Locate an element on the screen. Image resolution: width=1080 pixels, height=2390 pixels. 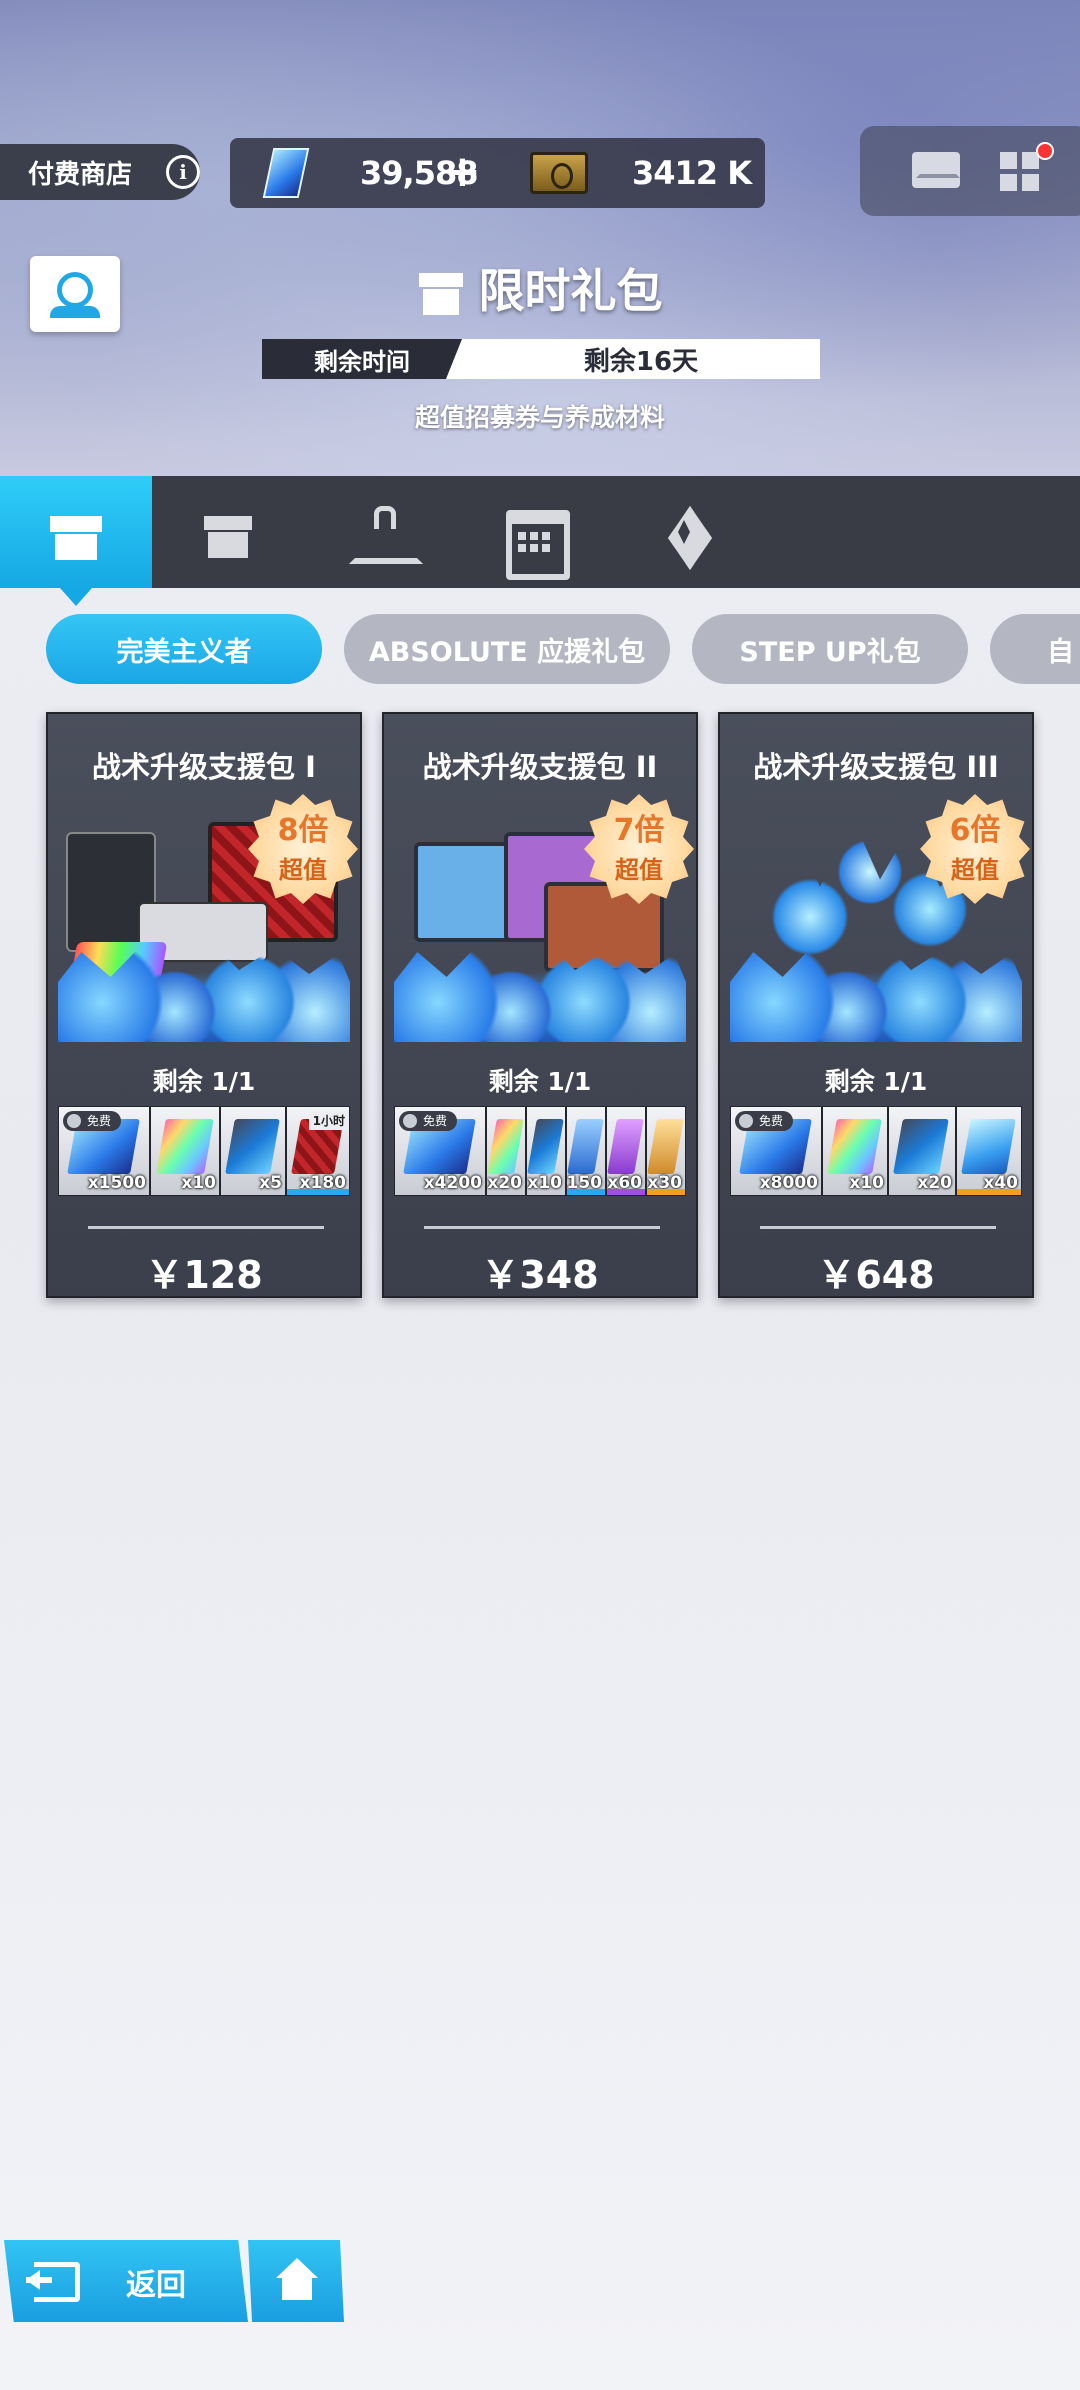
item-qty: x4200 is located at coordinates (452, 1183).